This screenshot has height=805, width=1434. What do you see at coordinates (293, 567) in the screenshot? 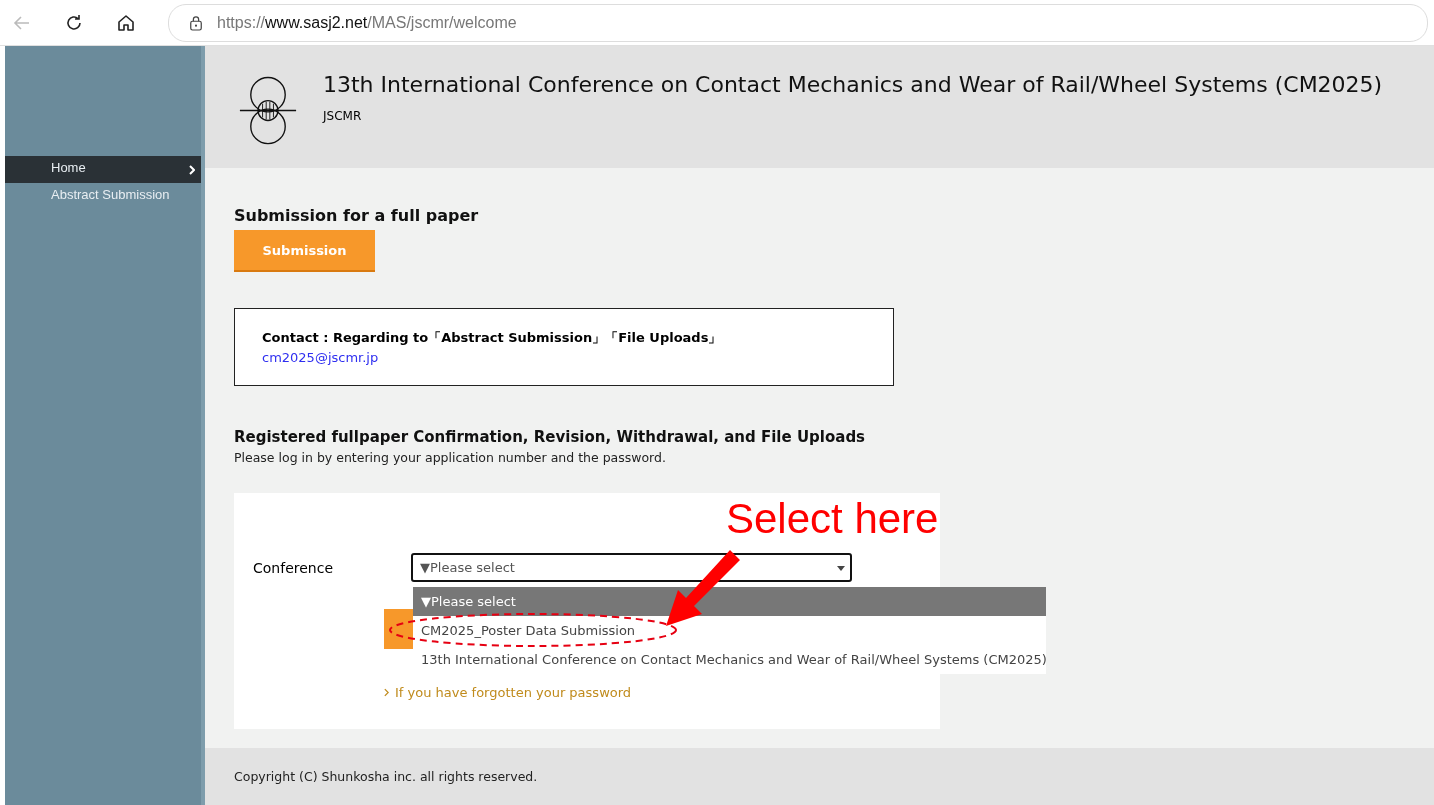
I see `field-label: Conference` at bounding box center [293, 567].